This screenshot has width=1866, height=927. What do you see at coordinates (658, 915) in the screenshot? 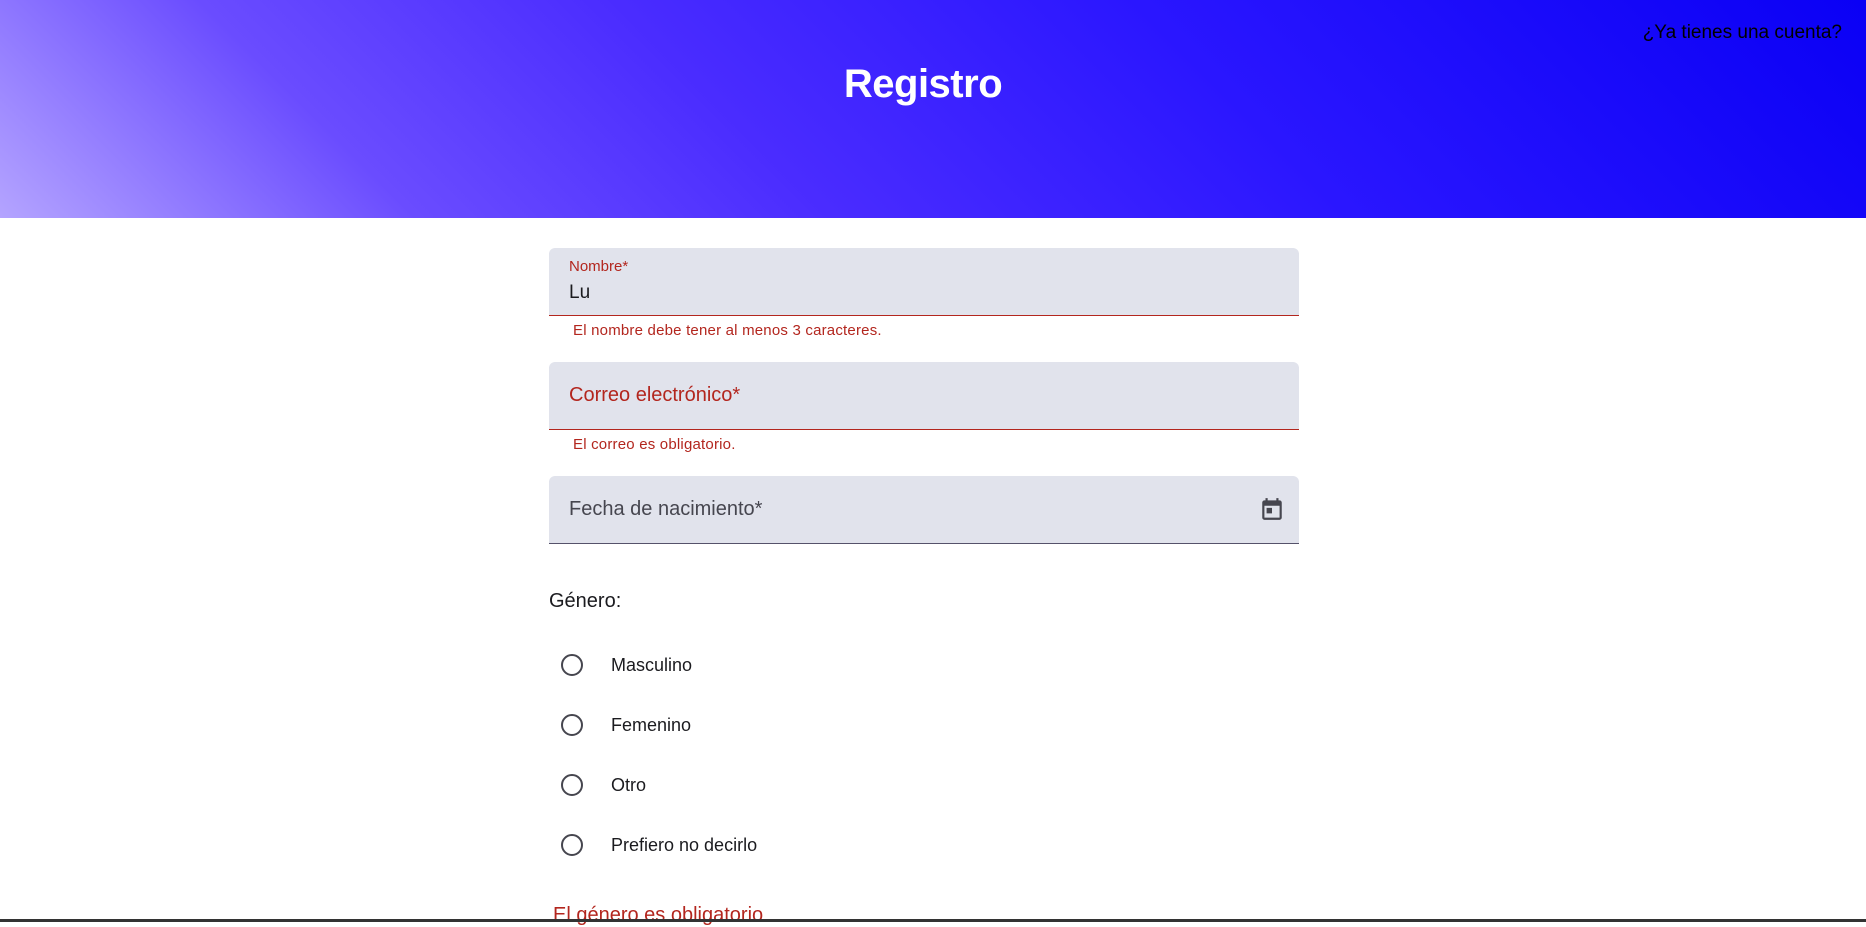
I see `gender-error-message: El género es obligatorio` at bounding box center [658, 915].